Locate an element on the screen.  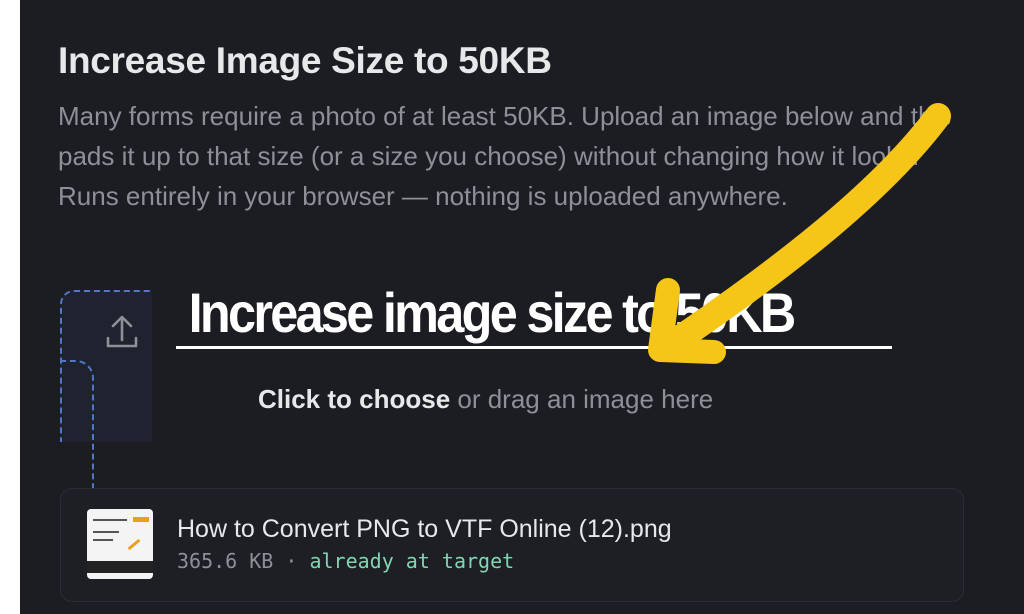
dropzone-text: Click to choose or drag an image here is located at coordinates (485, 399).